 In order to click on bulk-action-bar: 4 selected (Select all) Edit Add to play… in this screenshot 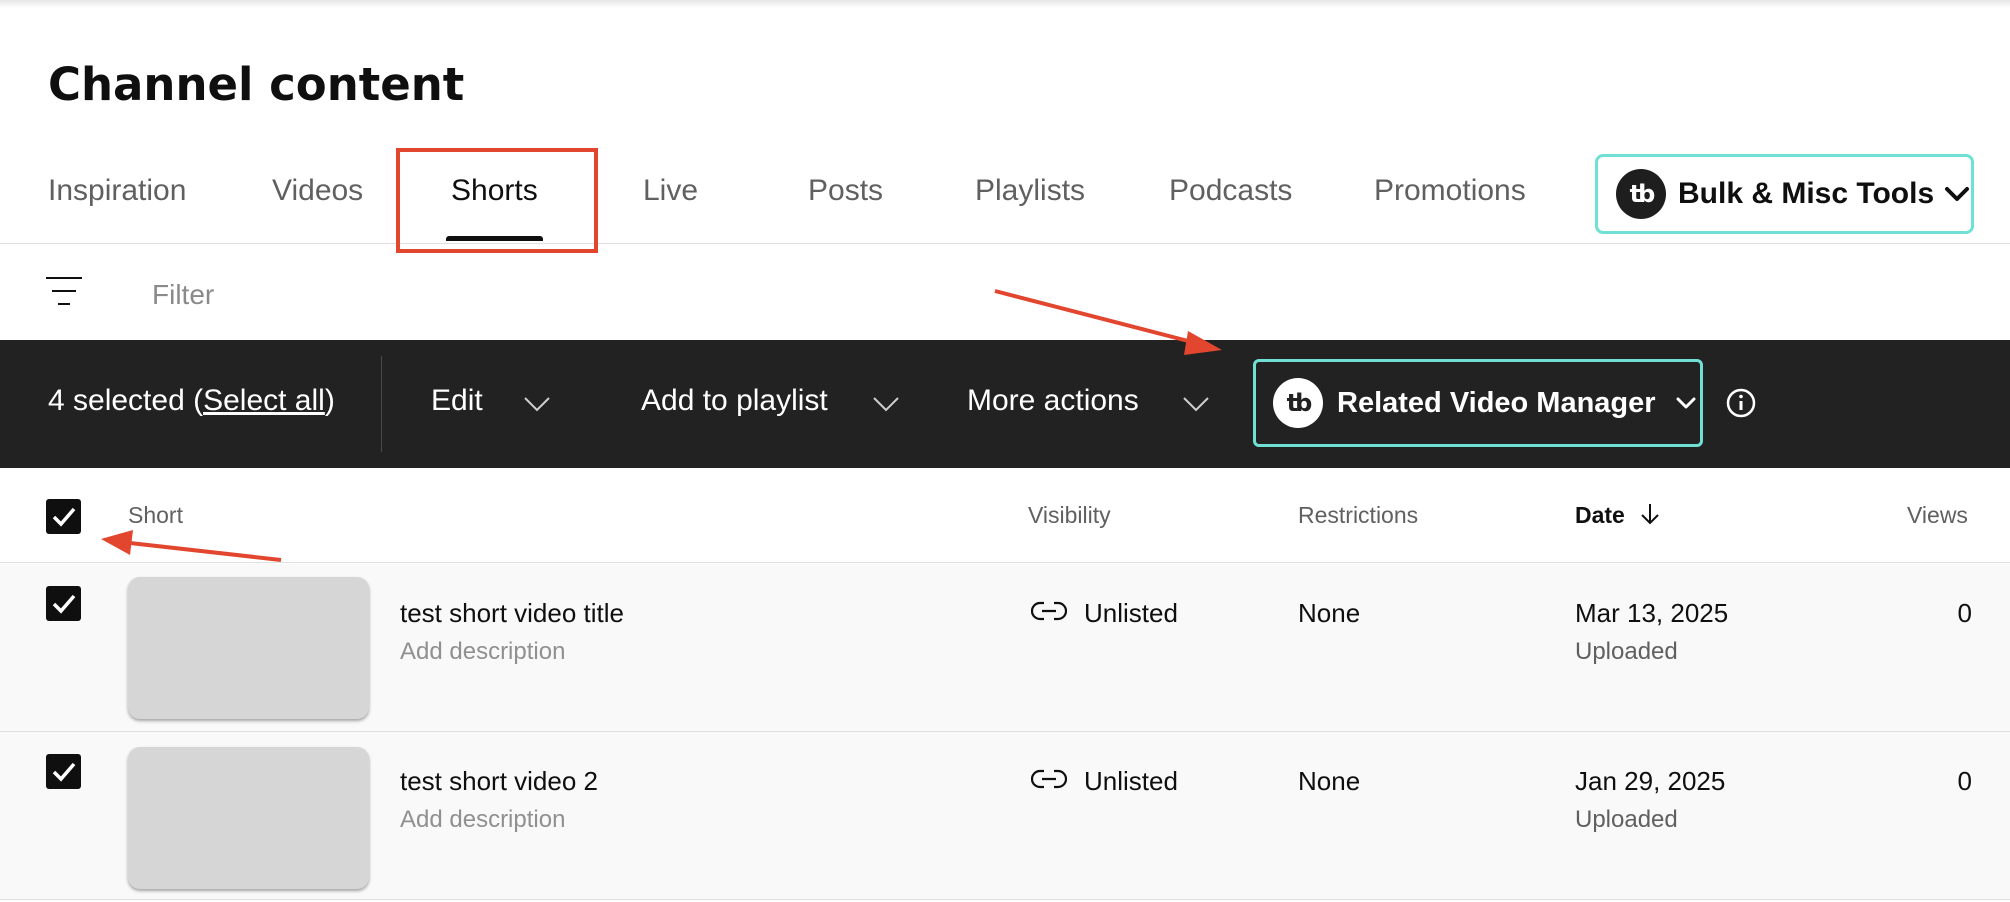, I will do `click(1005, 404)`.